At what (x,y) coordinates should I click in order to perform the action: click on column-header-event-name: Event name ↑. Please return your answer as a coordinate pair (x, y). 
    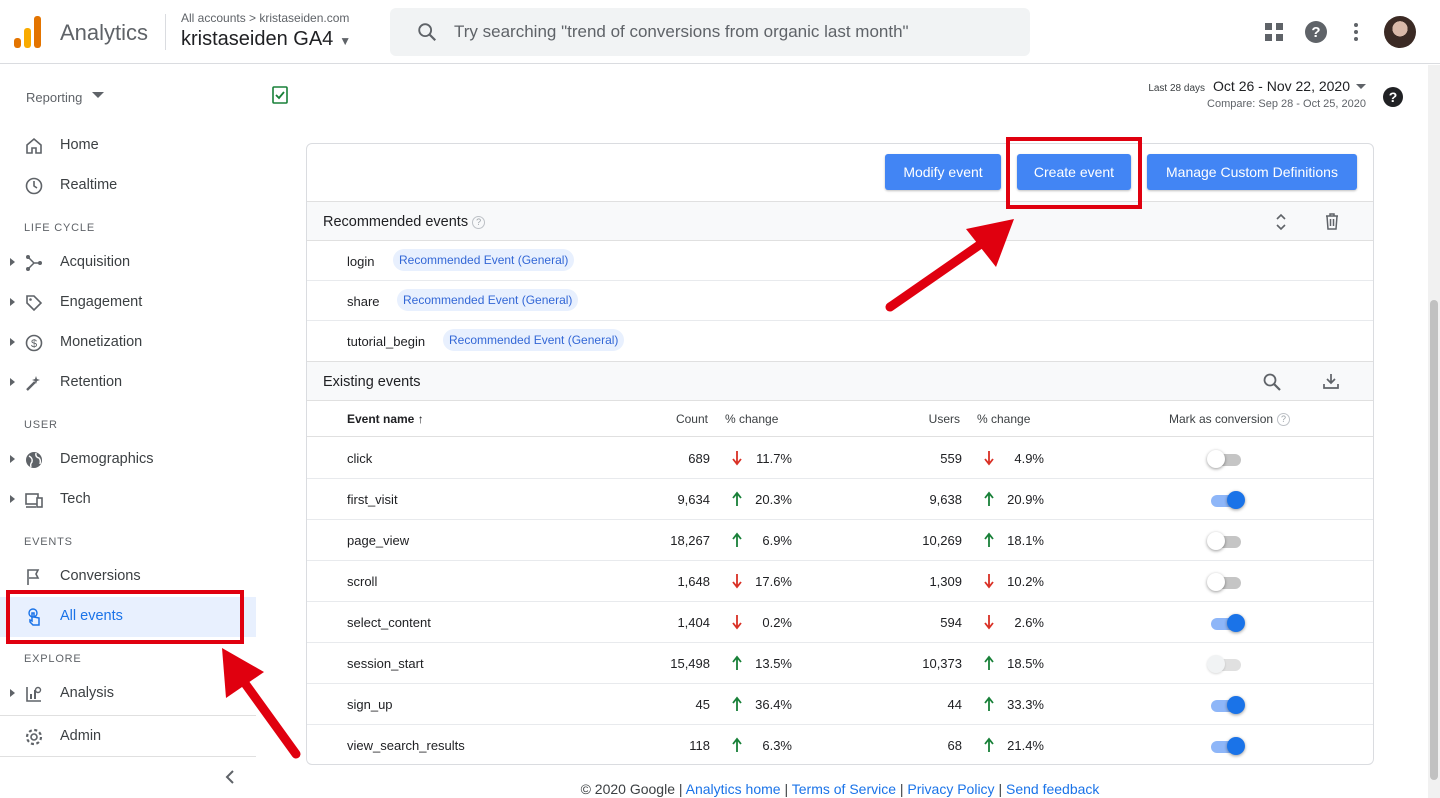
    Looking at the image, I should click on (385, 419).